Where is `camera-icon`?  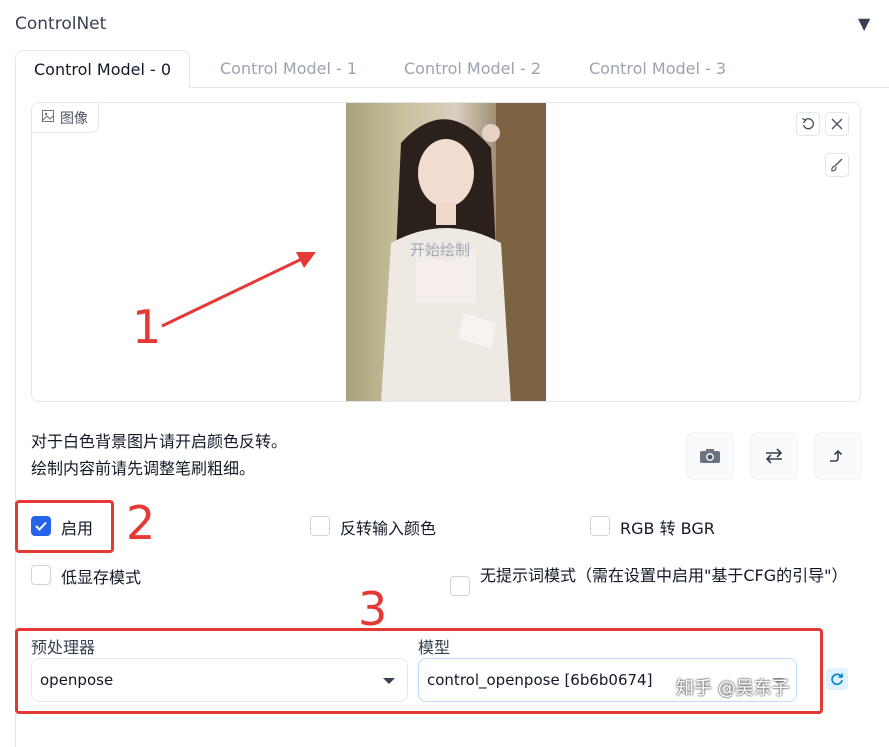
camera-icon is located at coordinates (710, 456).